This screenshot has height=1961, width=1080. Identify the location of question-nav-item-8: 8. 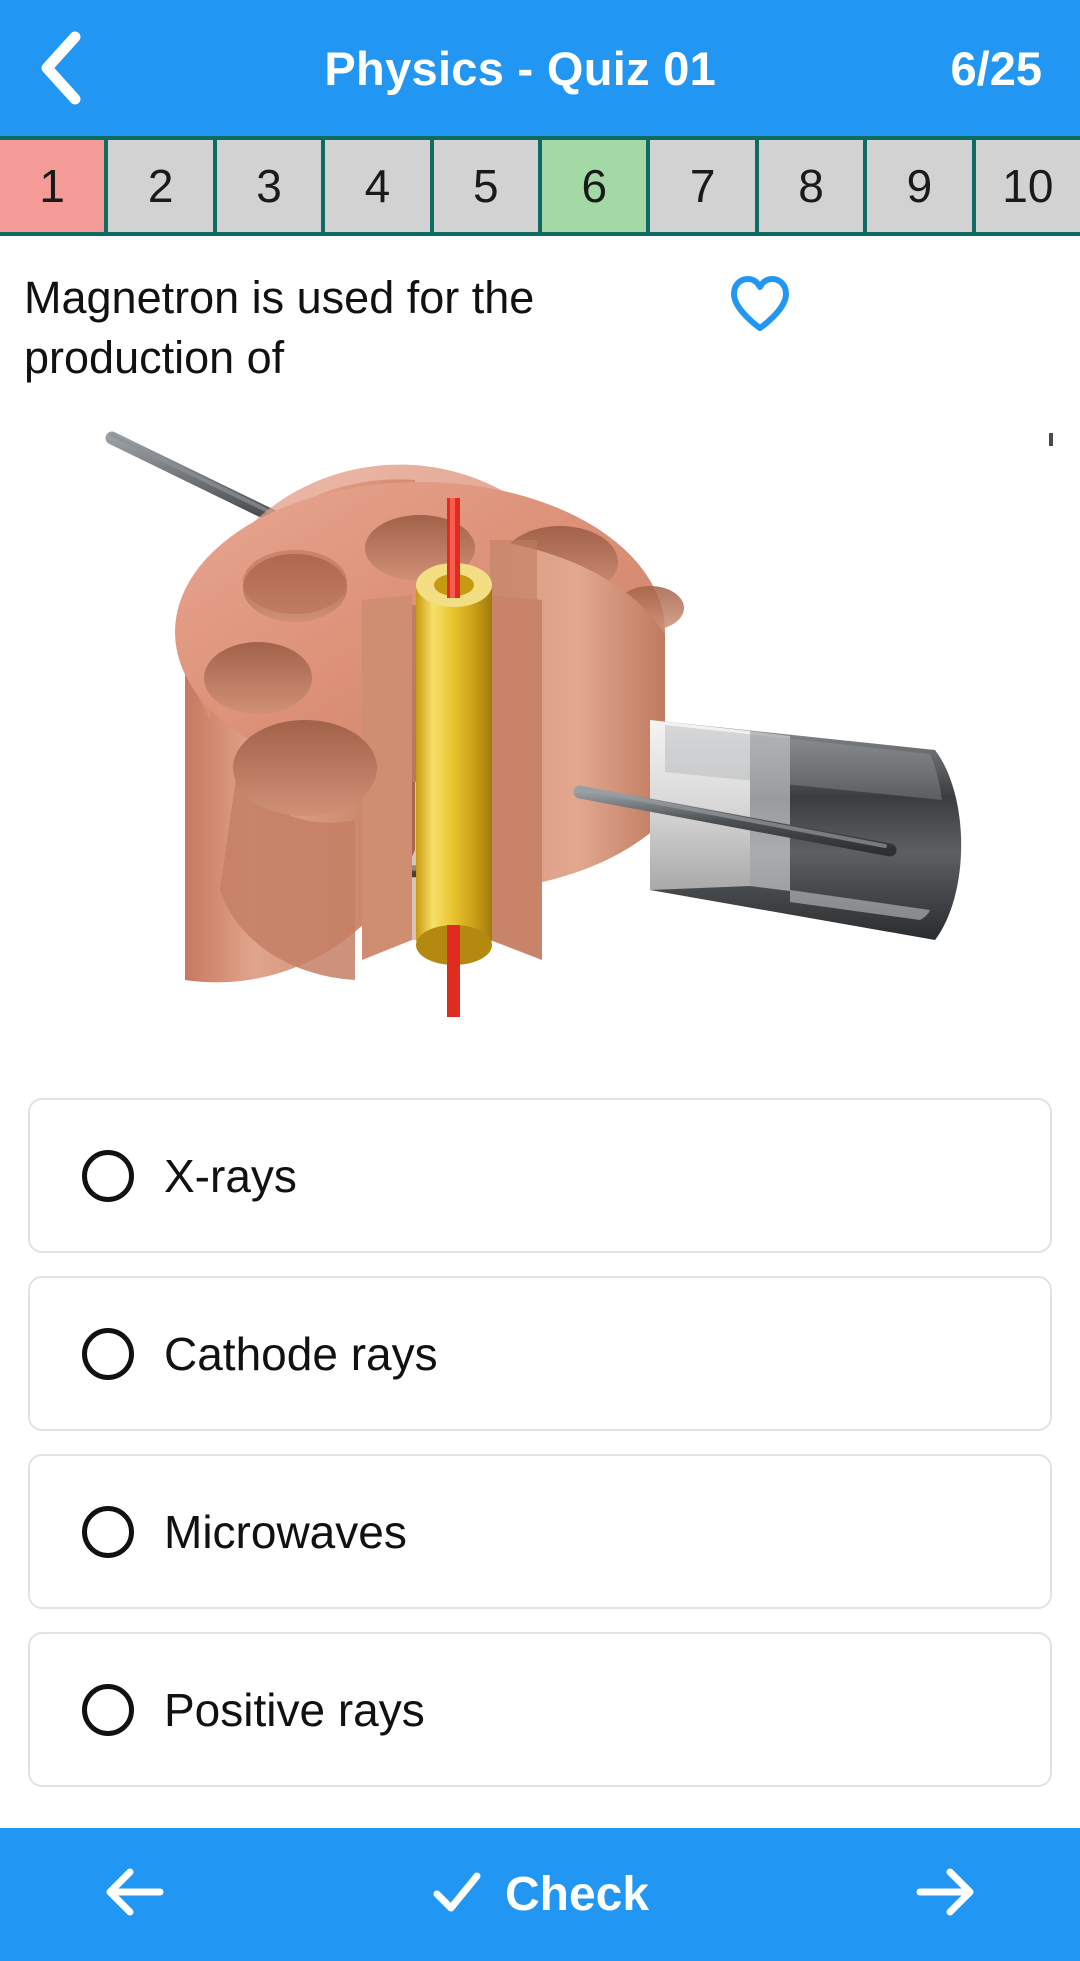
(813, 186).